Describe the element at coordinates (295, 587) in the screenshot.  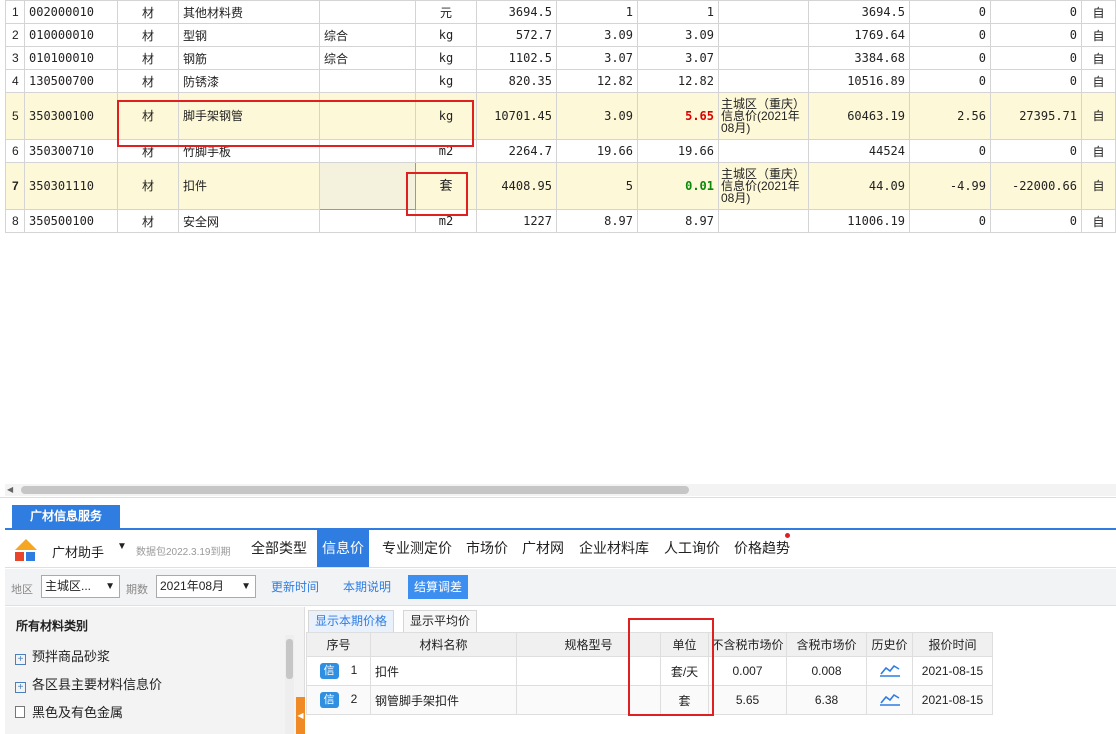
I see `update-time-button: 更新时间` at that location.